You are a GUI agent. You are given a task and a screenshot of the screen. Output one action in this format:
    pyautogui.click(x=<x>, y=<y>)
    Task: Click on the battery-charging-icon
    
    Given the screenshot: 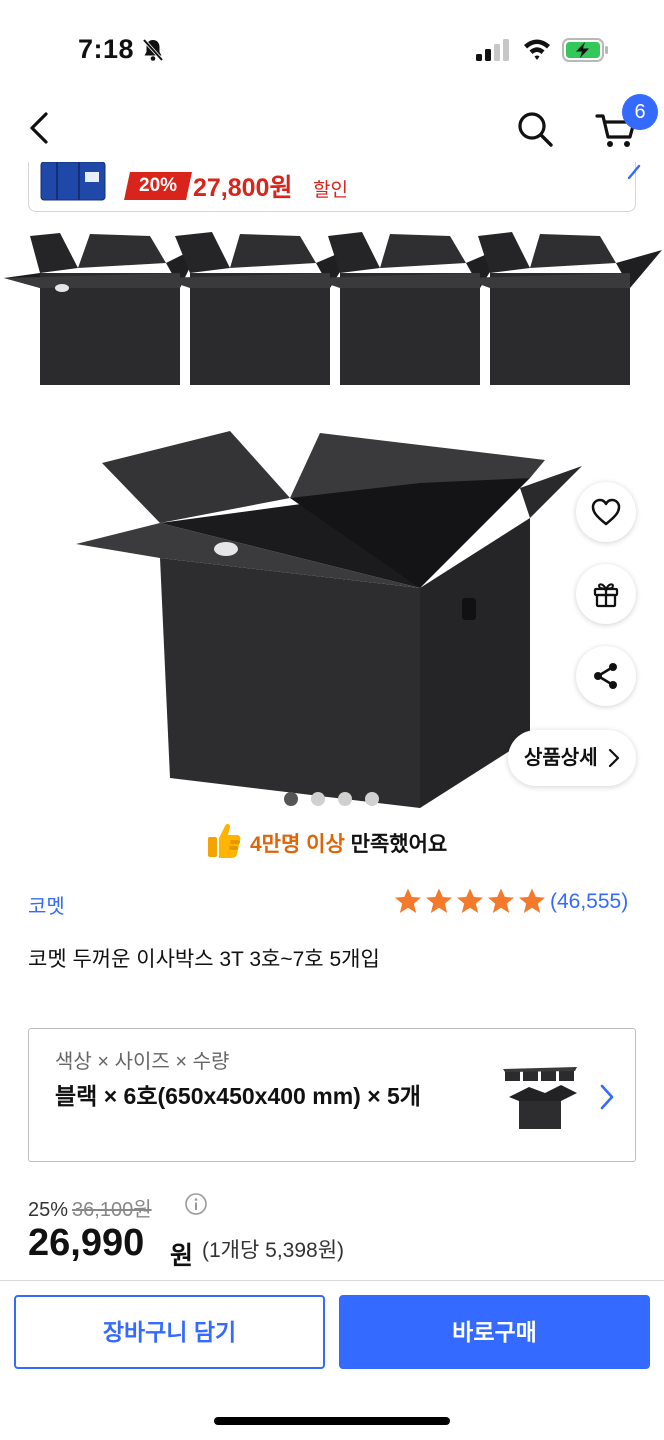 What is the action you would take?
    pyautogui.click(x=585, y=50)
    